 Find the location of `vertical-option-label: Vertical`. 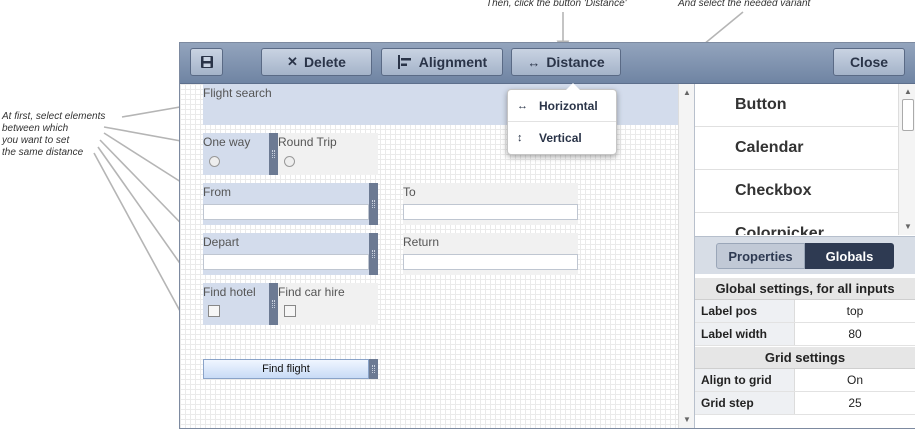

vertical-option-label: Vertical is located at coordinates (560, 138).